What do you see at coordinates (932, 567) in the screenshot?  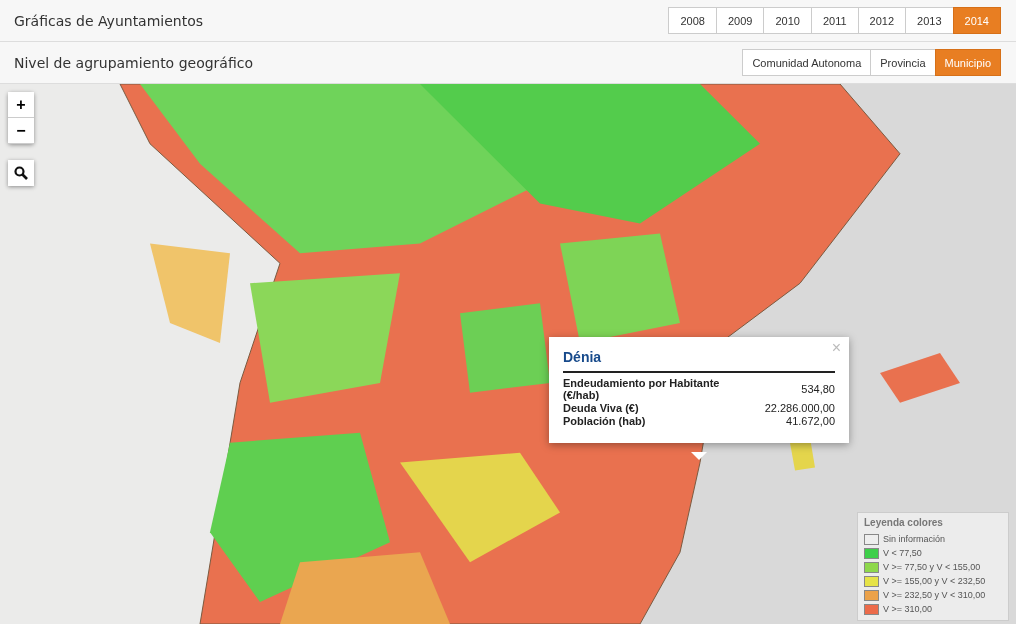 I see `legend-label: V >= 77,50 y V < 155,00` at bounding box center [932, 567].